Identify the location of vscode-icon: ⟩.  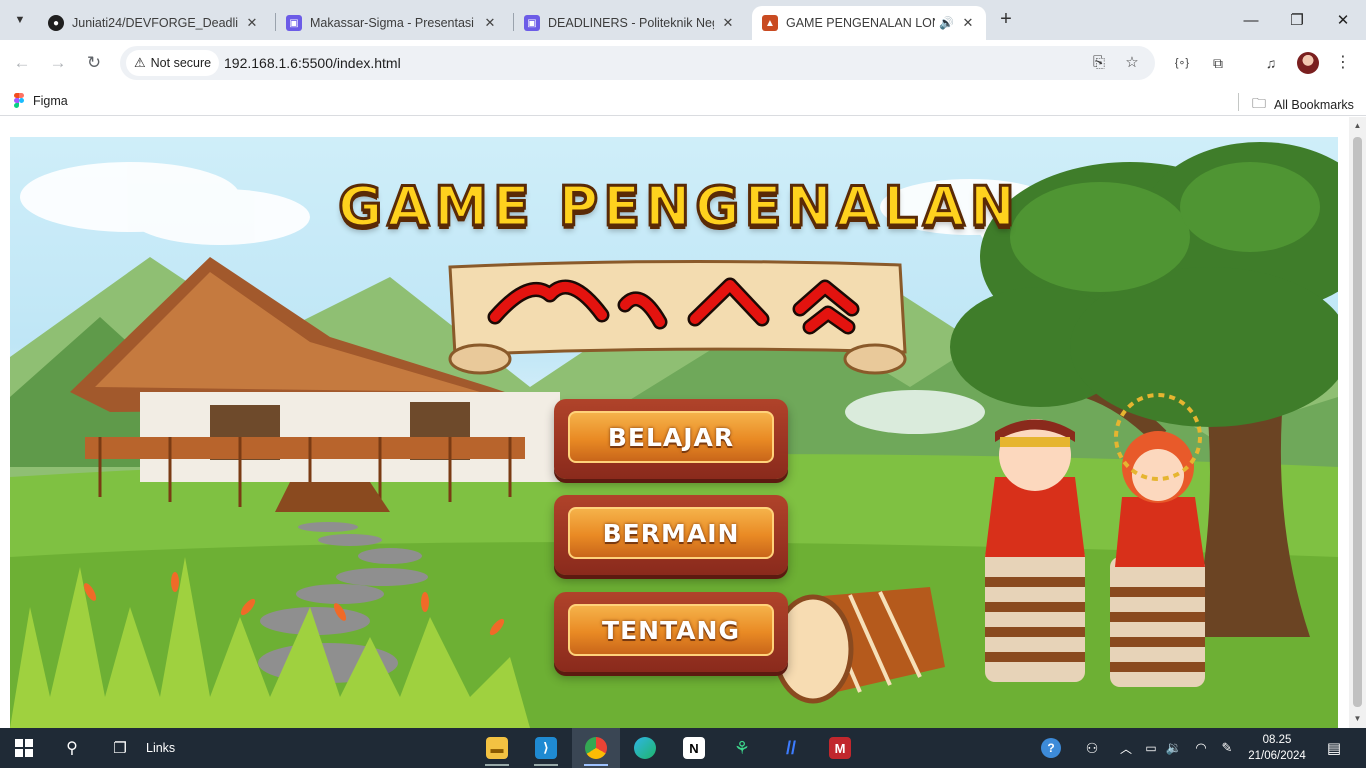
(546, 748).